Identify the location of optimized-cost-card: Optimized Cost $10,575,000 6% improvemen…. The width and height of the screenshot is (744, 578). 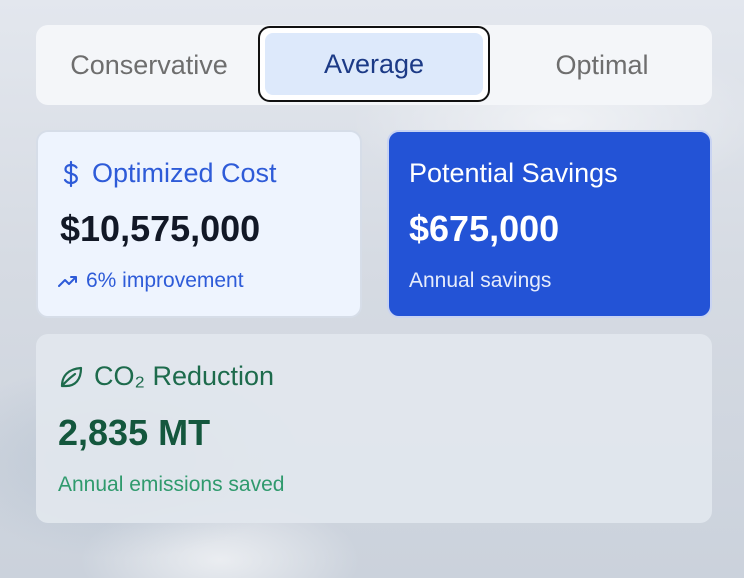
(199, 224).